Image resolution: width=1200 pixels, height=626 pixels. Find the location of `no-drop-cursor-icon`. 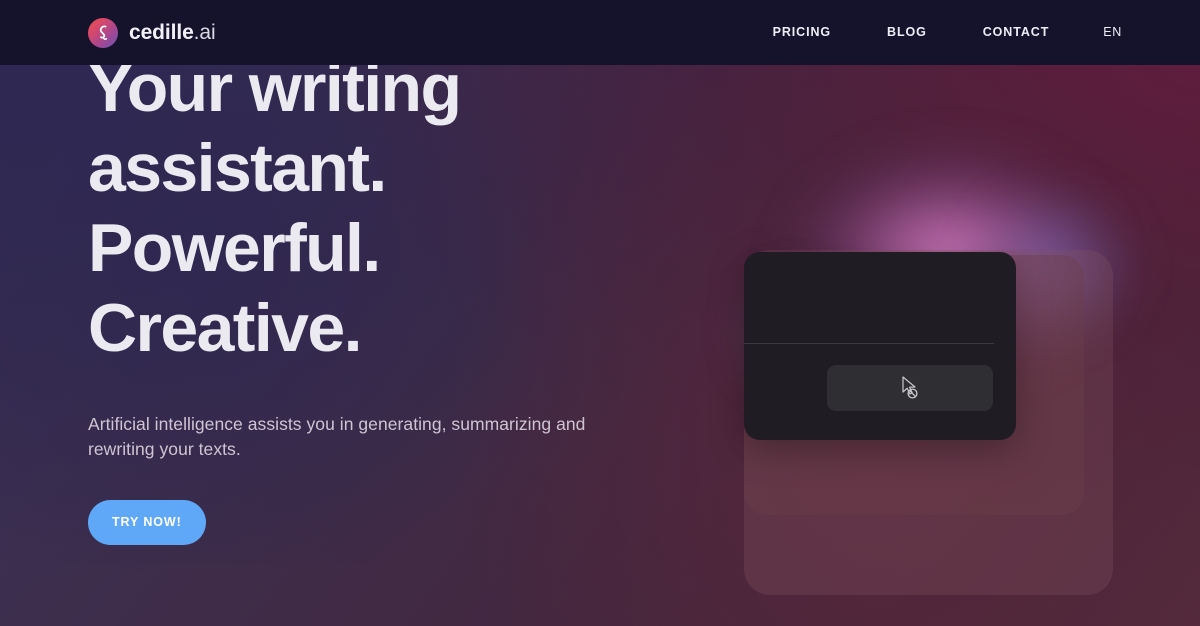

no-drop-cursor-icon is located at coordinates (910, 388).